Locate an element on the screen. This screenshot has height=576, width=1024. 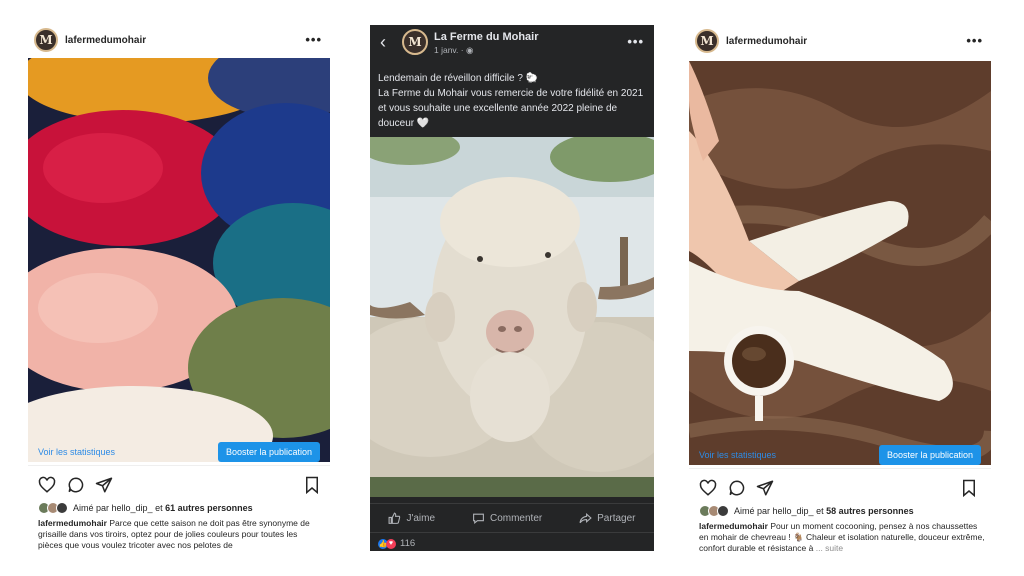
like-button: J'aime is located at coordinates (412, 518).